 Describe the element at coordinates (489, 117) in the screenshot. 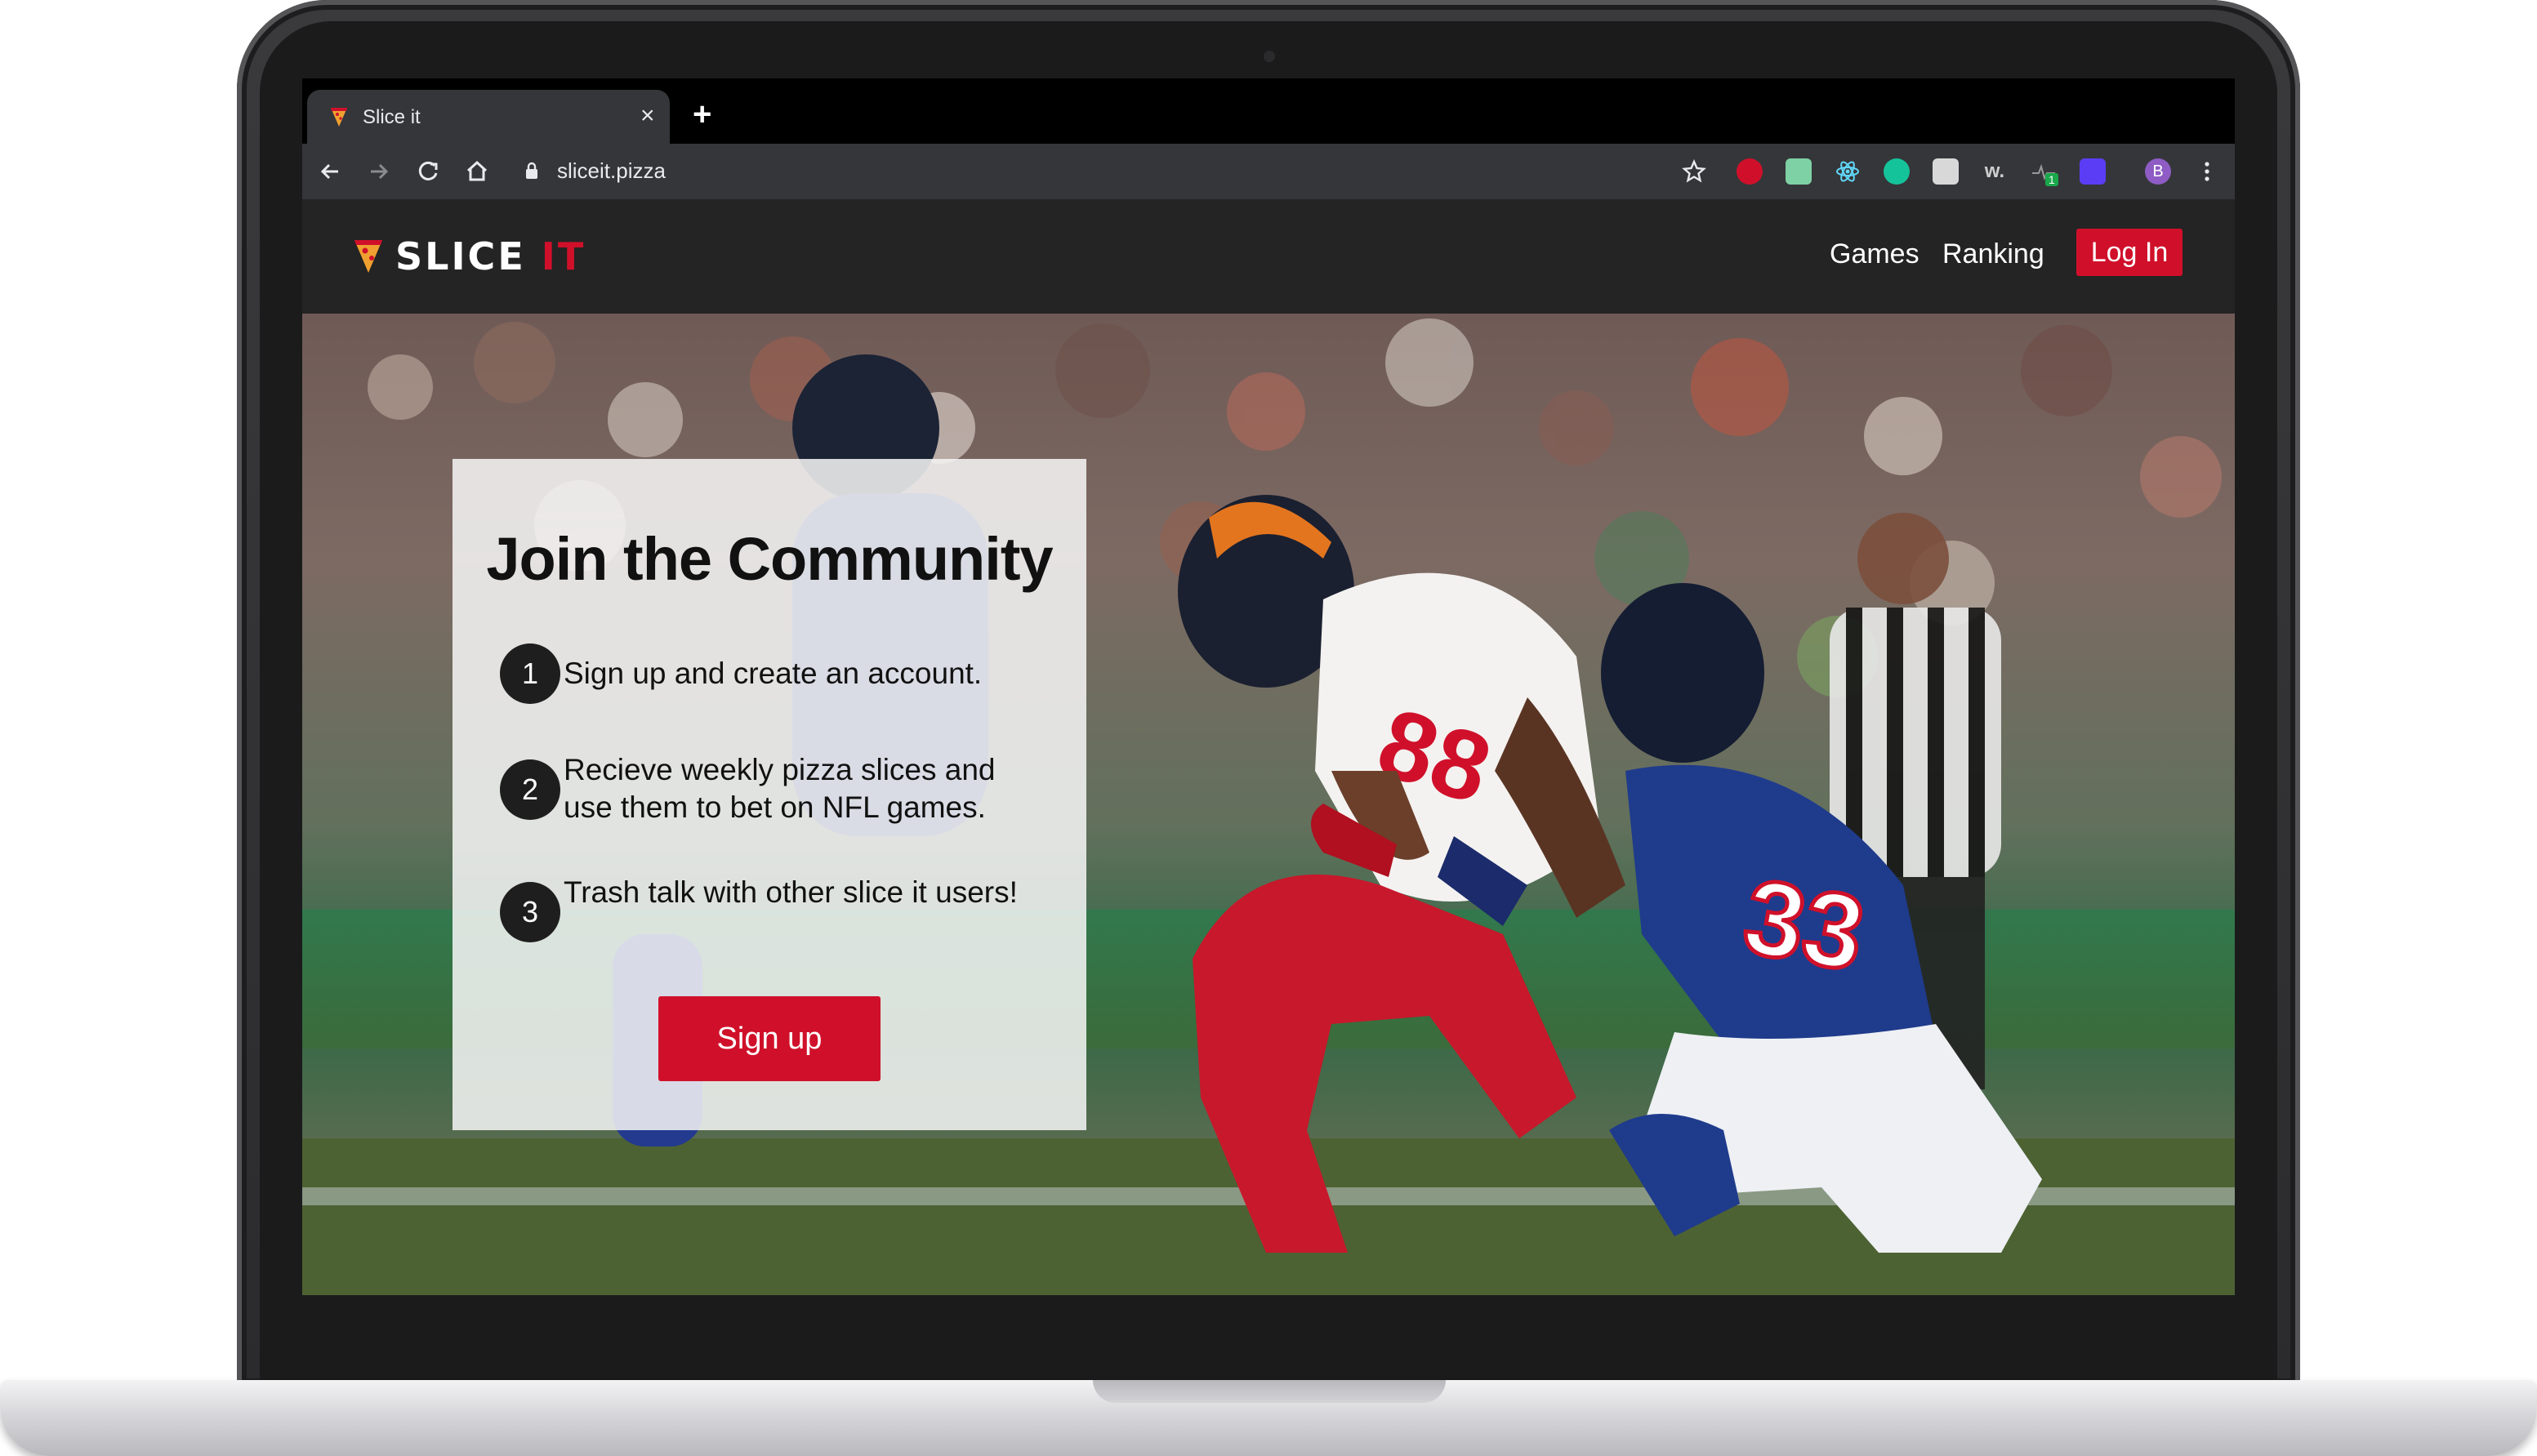

I see `browser-tab: Slice it ×` at that location.